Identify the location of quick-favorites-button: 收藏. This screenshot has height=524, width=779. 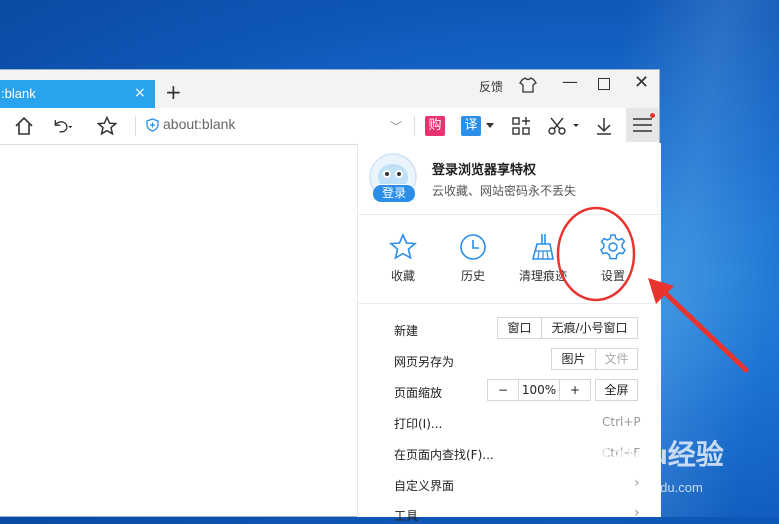
(403, 258).